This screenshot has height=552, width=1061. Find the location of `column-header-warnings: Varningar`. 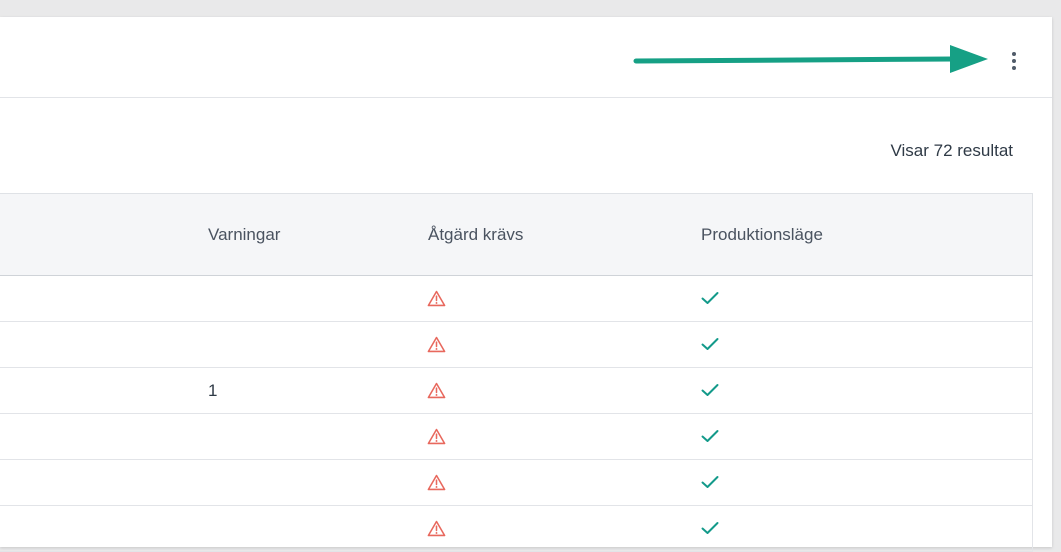

column-header-warnings: Varningar is located at coordinates (244, 235).